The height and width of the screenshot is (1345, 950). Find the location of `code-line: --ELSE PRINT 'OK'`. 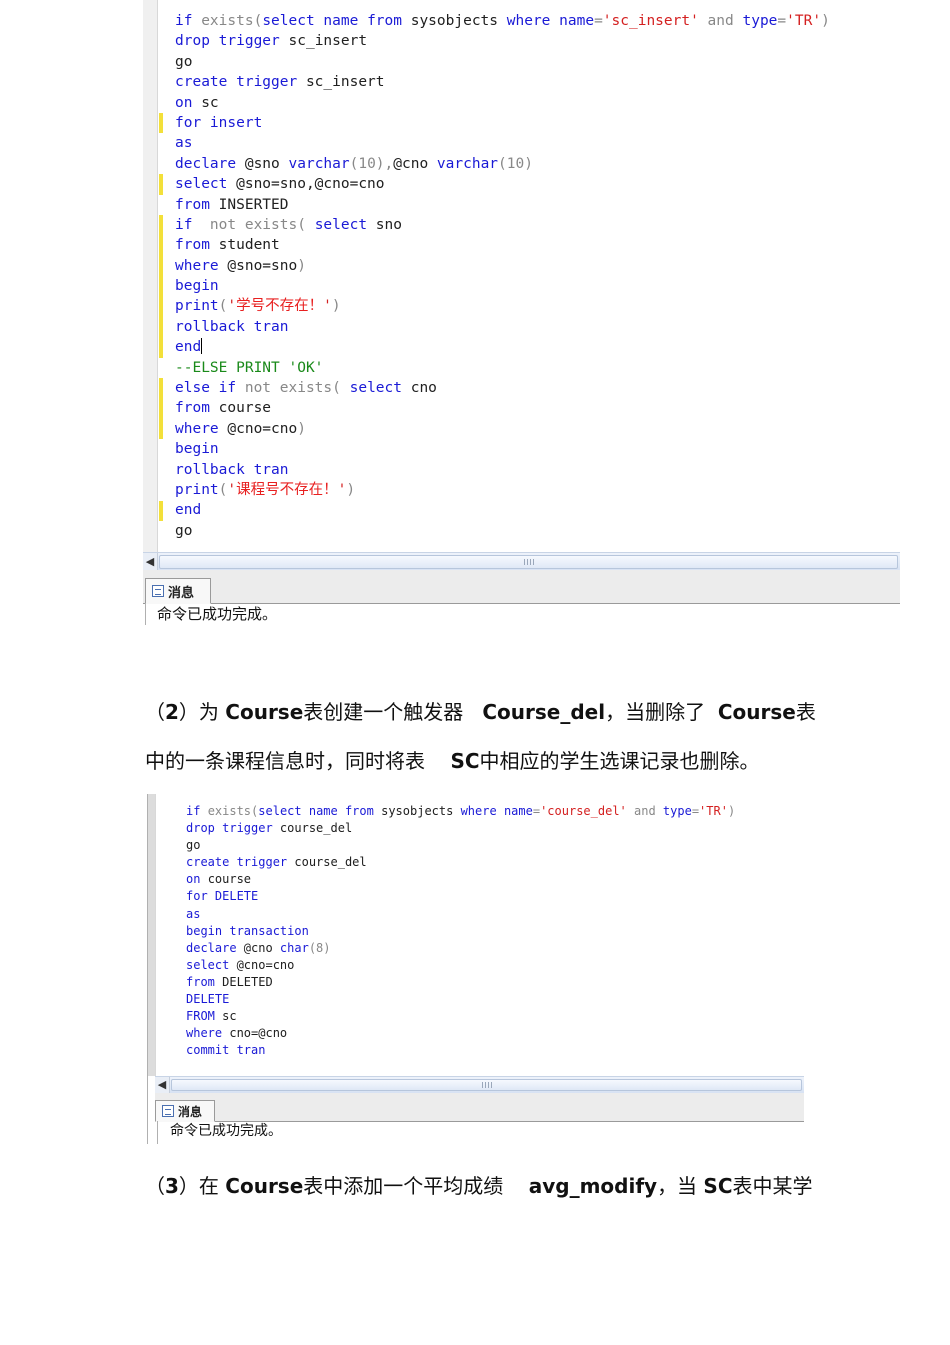

code-line: --ELSE PRINT 'OK' is located at coordinates (502, 368).